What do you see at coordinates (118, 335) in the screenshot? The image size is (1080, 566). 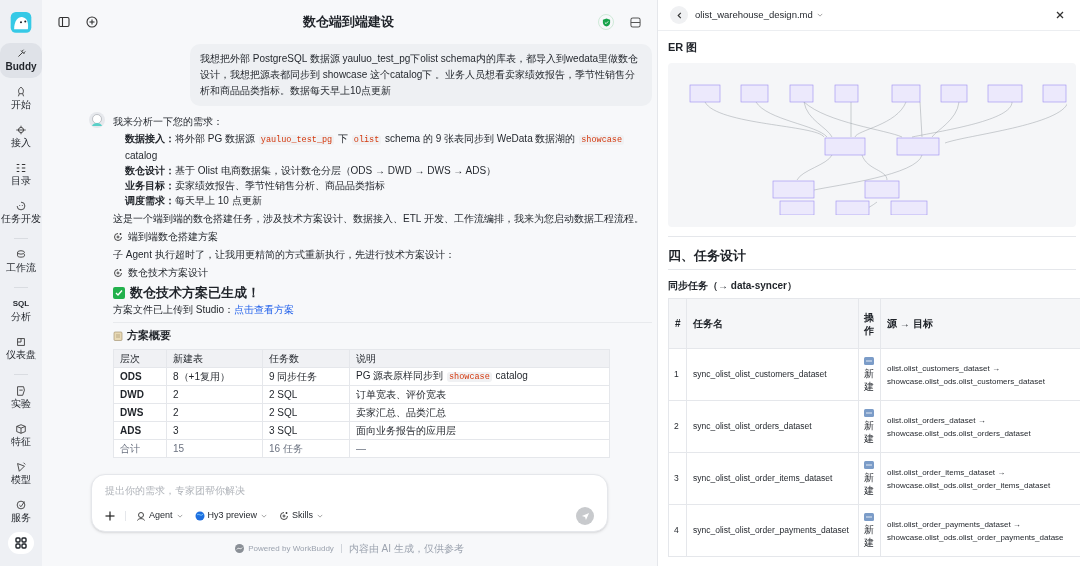 I see `notepad-icon` at bounding box center [118, 335].